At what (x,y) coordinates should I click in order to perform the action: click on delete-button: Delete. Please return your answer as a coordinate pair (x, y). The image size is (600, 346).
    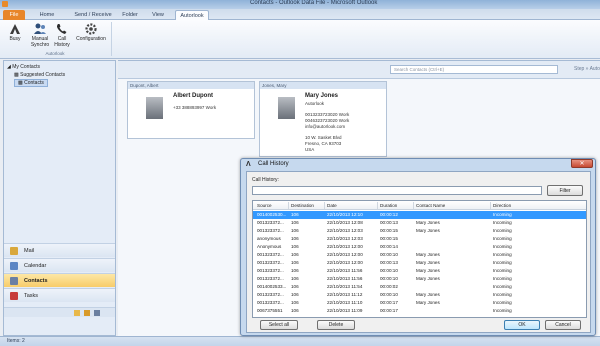
    Looking at the image, I should click on (336, 325).